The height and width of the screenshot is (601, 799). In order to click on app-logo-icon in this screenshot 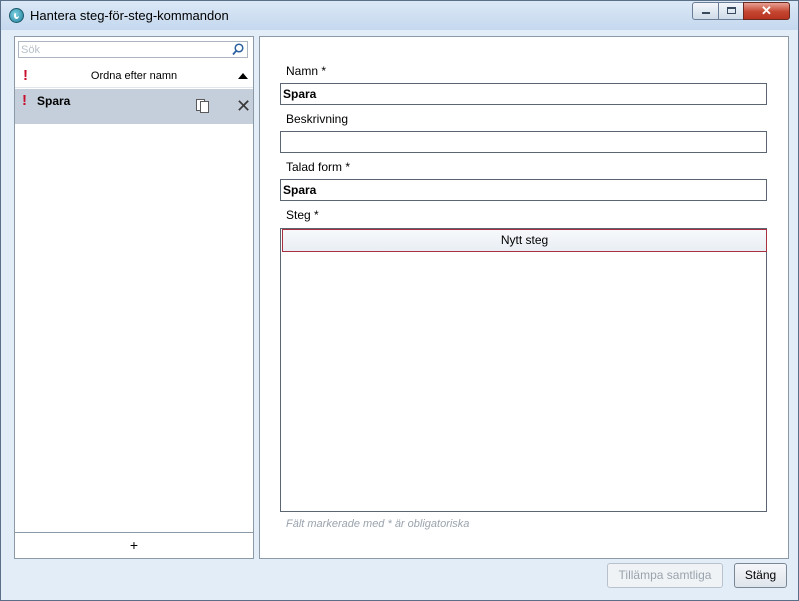, I will do `click(16, 15)`.